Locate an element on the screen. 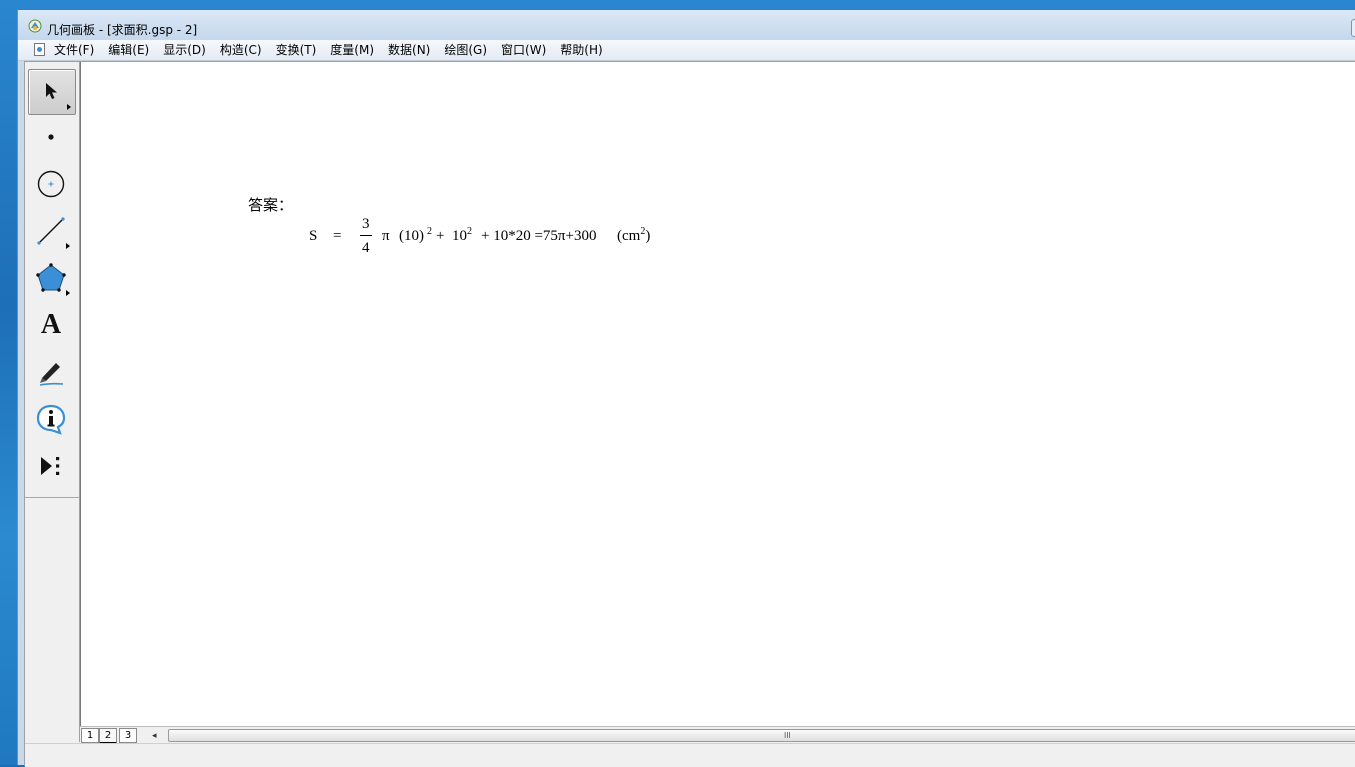 The width and height of the screenshot is (1355, 767). tool-point is located at coordinates (51, 137).